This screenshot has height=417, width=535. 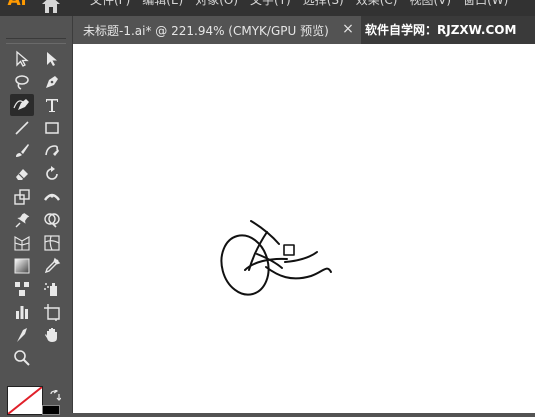 I want to click on menu-edit: 编辑(E), so click(x=162, y=4).